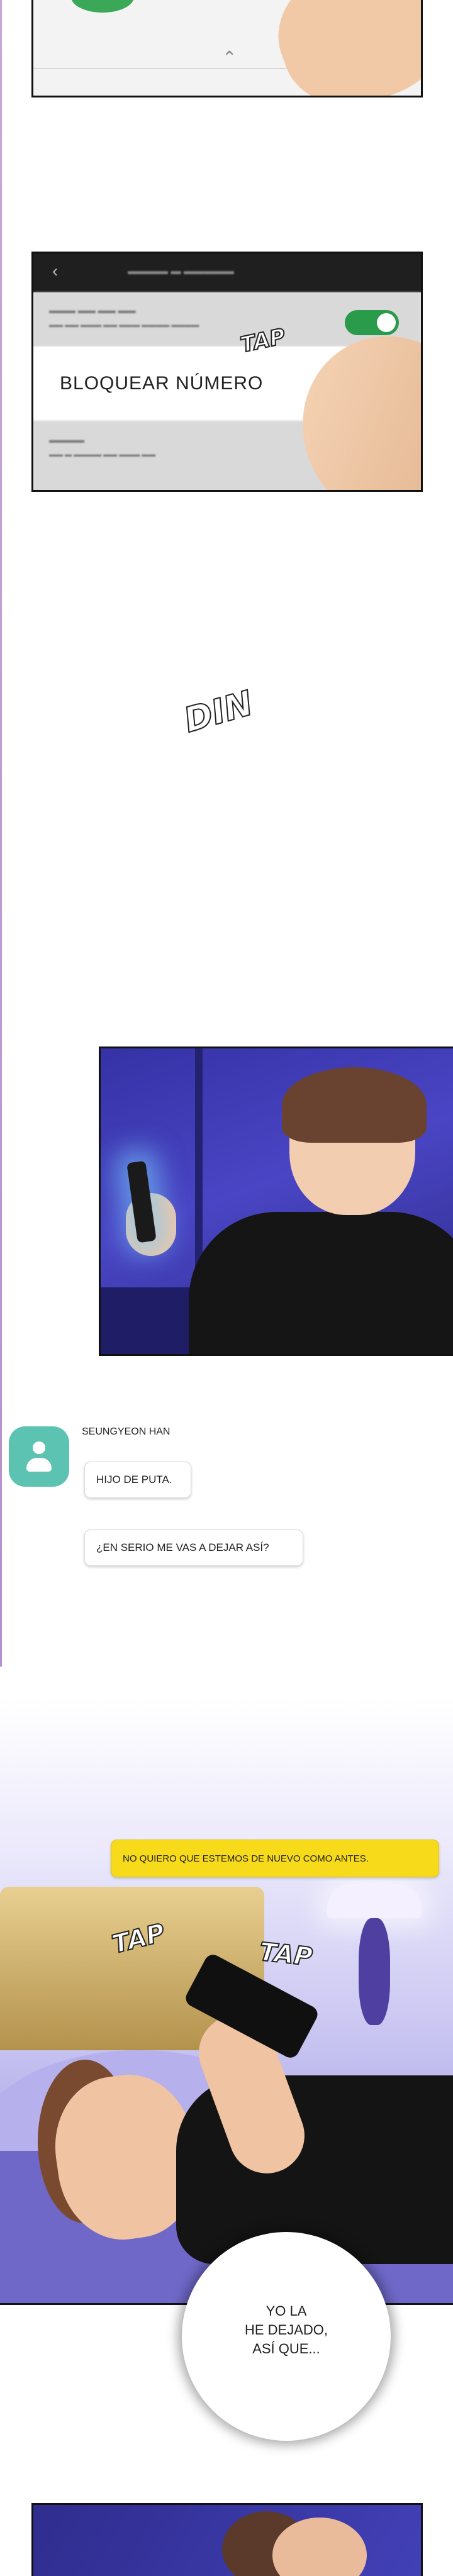  I want to click on page-gutter-line, so click(1, 833).